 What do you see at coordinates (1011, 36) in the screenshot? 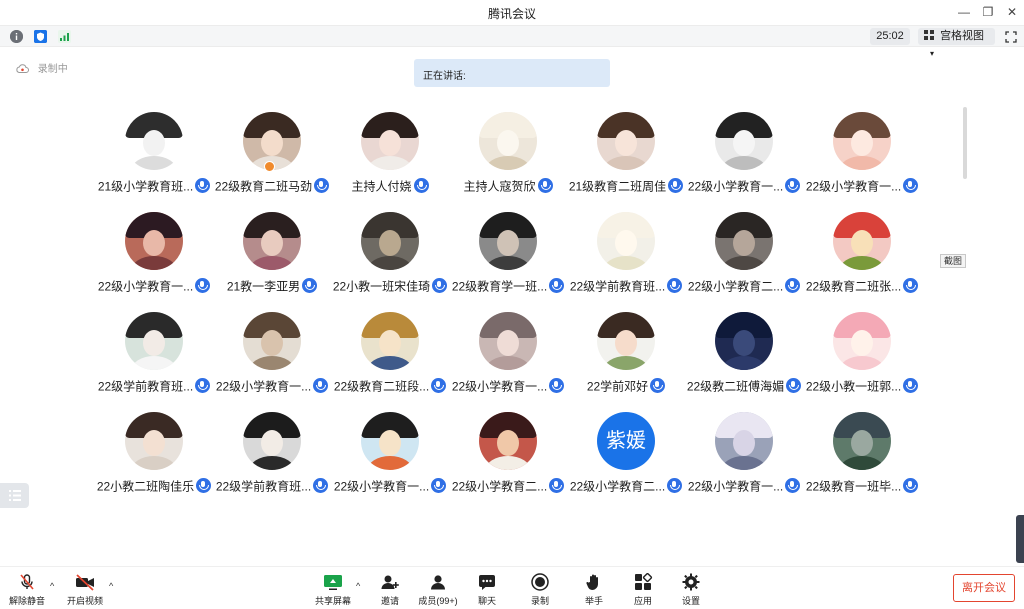
I see `fullscreen-icon` at bounding box center [1011, 36].